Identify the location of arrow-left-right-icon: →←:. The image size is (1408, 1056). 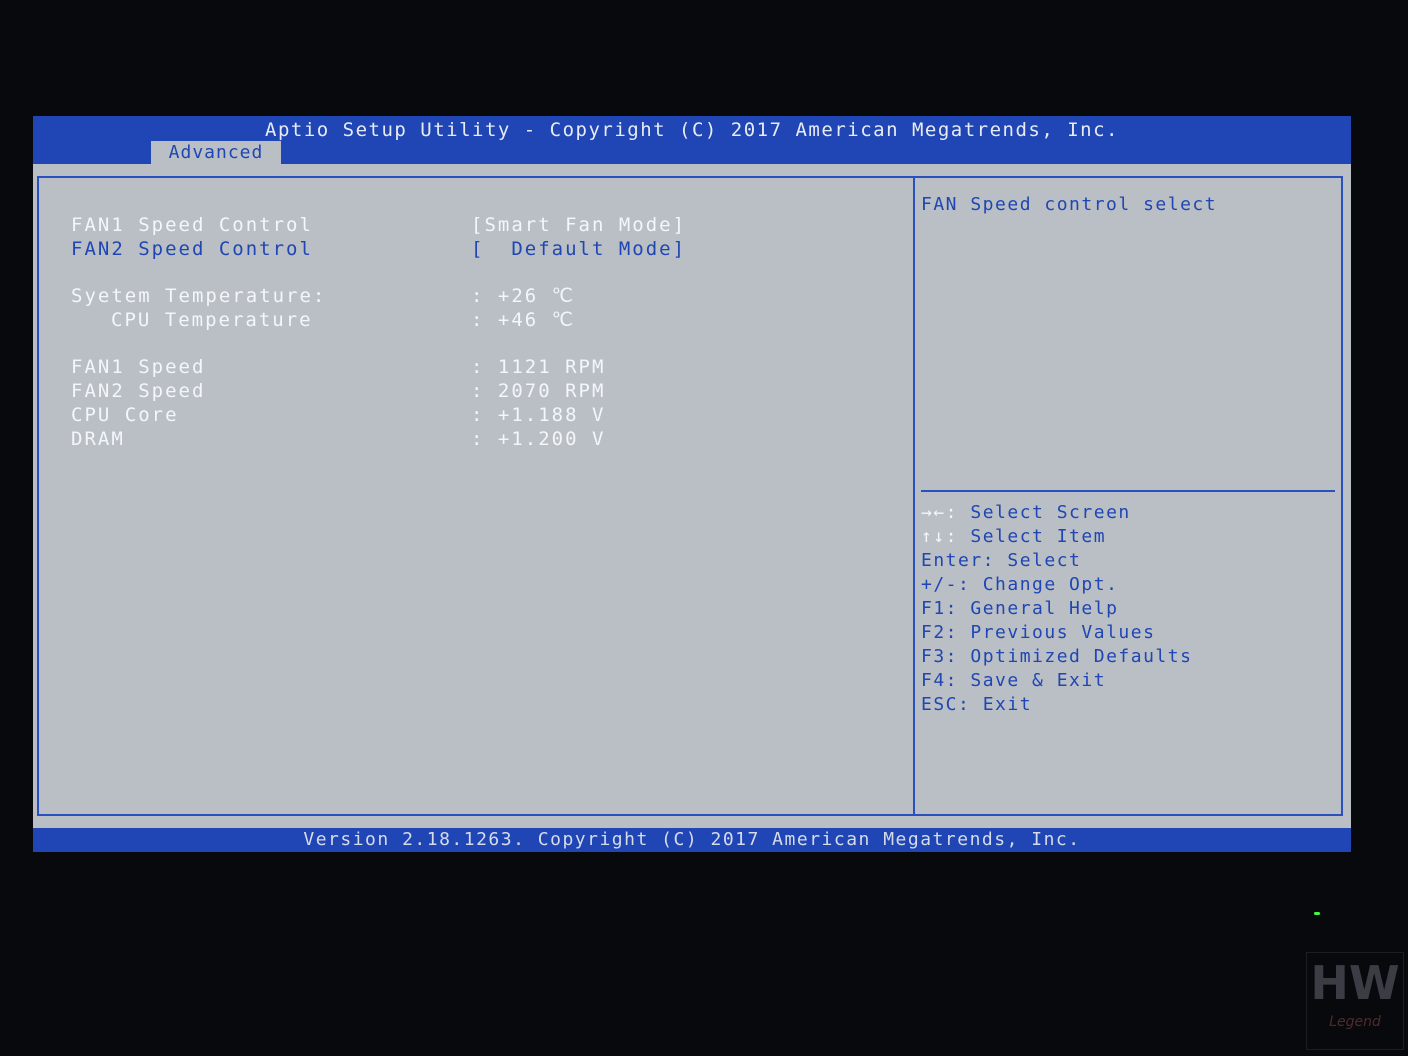
(940, 512).